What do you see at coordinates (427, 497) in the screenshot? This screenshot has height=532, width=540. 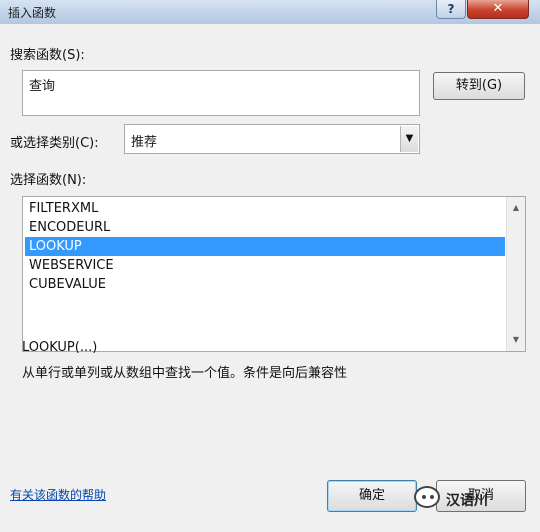 I see `wechat-icon` at bounding box center [427, 497].